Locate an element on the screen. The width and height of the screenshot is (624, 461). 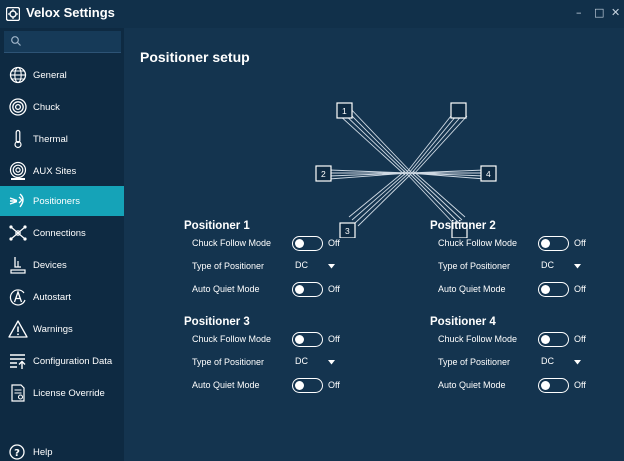
sidebar-item-label: Devices is located at coordinates (50, 265).